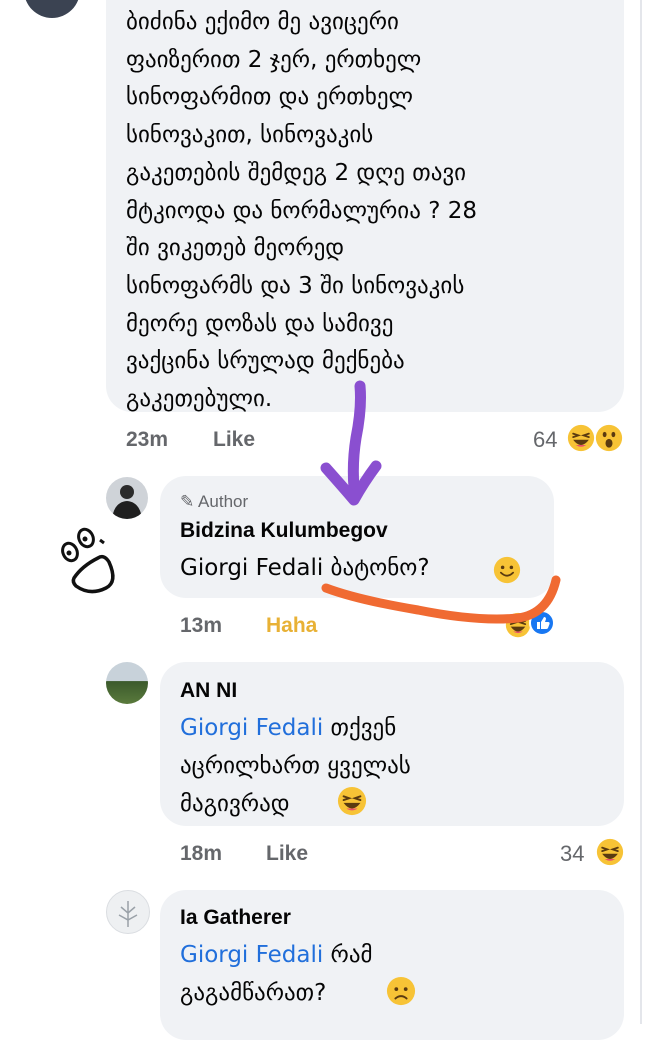 The height and width of the screenshot is (1040, 646). Describe the element at coordinates (270, 97) in the screenshot. I see `comment-line: სინოფარმით და ერთხელ` at that location.